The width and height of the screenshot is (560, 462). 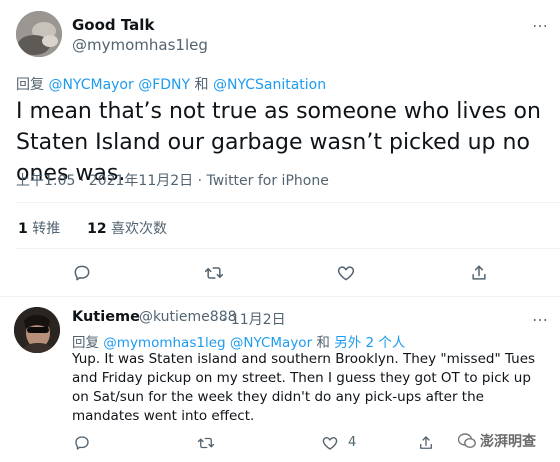 What do you see at coordinates (23, 229) in the screenshot?
I see `retweets-count: 1` at bounding box center [23, 229].